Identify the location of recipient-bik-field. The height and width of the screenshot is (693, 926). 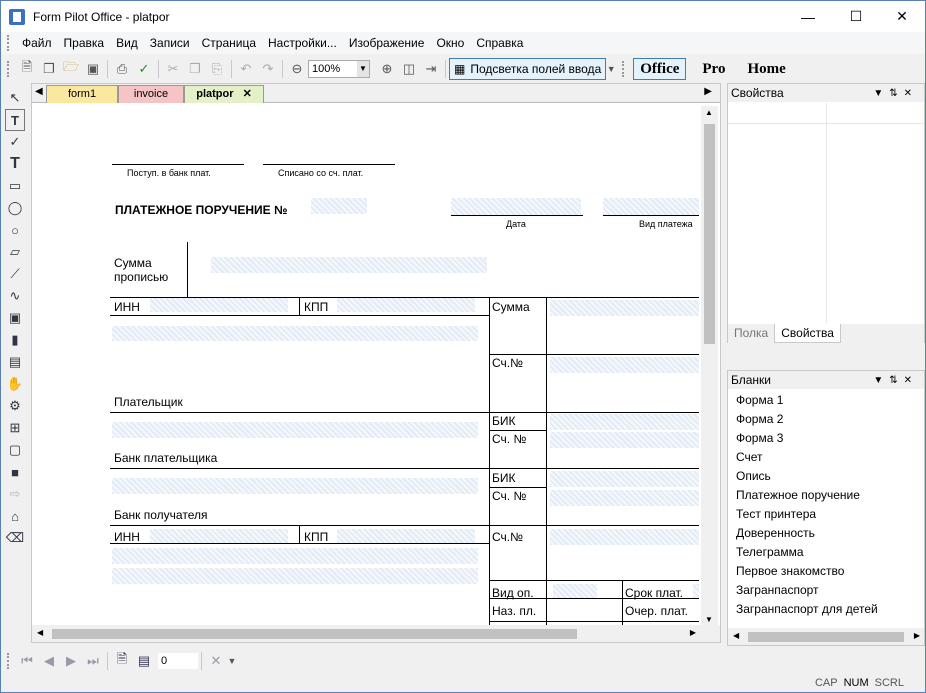
(624, 479).